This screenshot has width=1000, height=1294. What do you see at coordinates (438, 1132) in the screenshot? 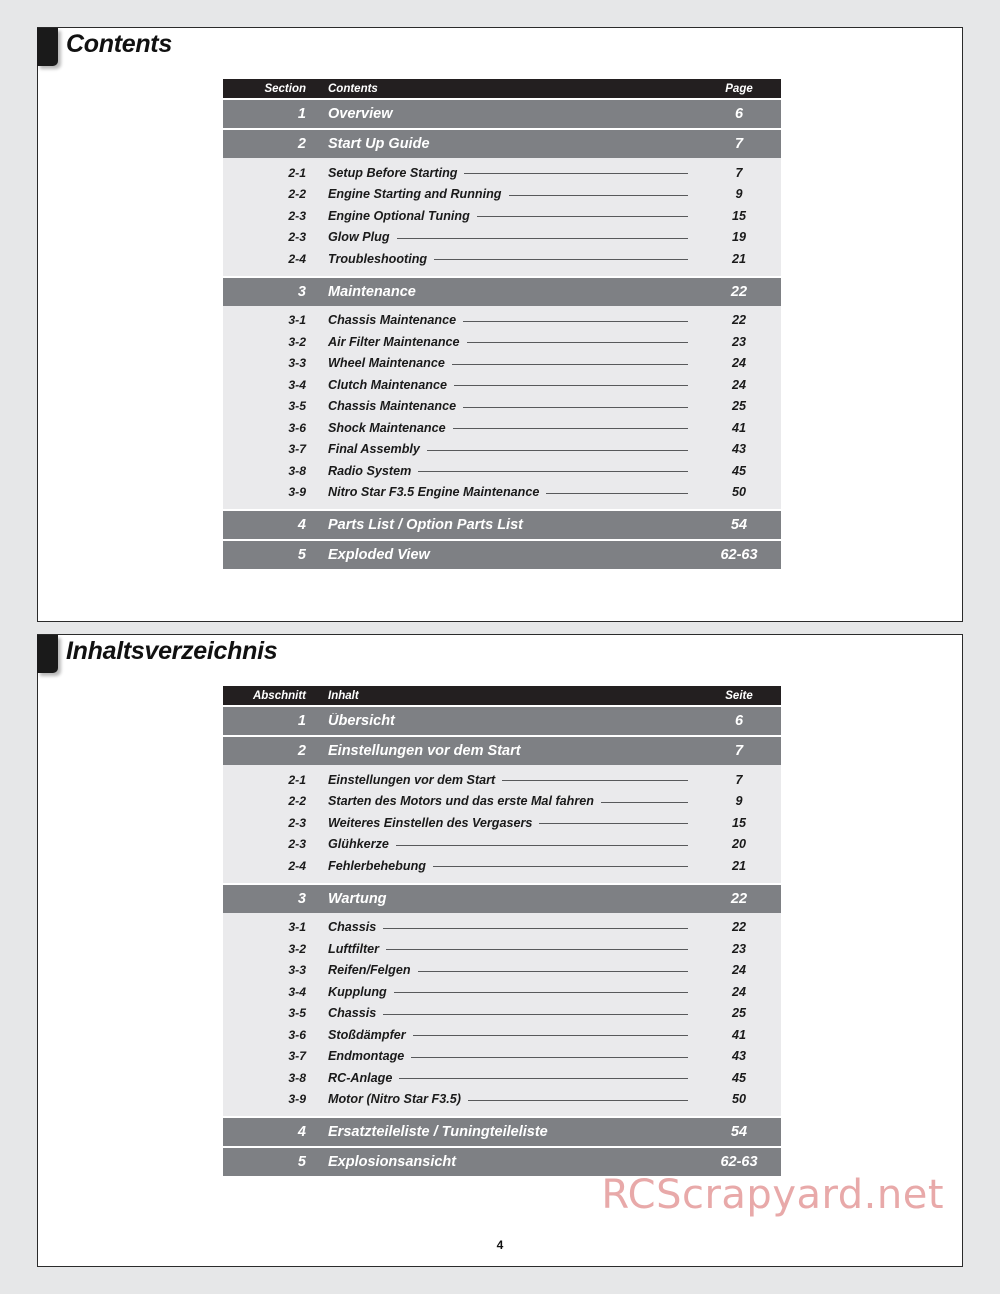
I see `cell-title-text: Ersatzteileliste / Tuningteileliste` at bounding box center [438, 1132].